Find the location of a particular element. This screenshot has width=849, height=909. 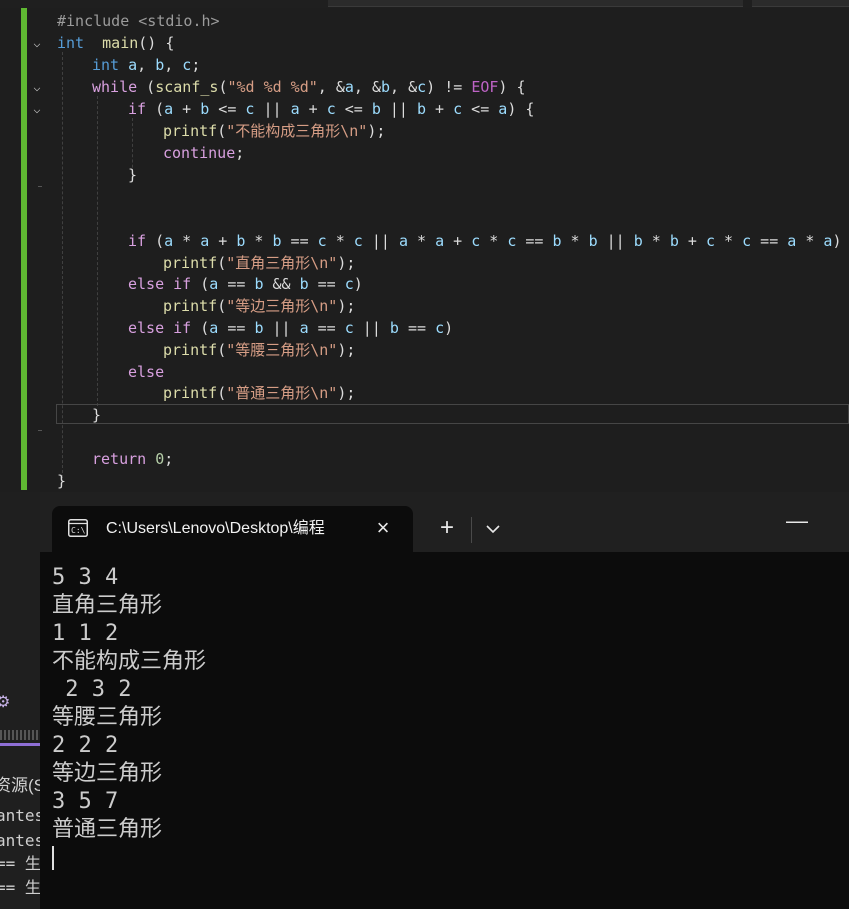

code-line: else if (a == b || a == c || b == c) is located at coordinates (424, 328).